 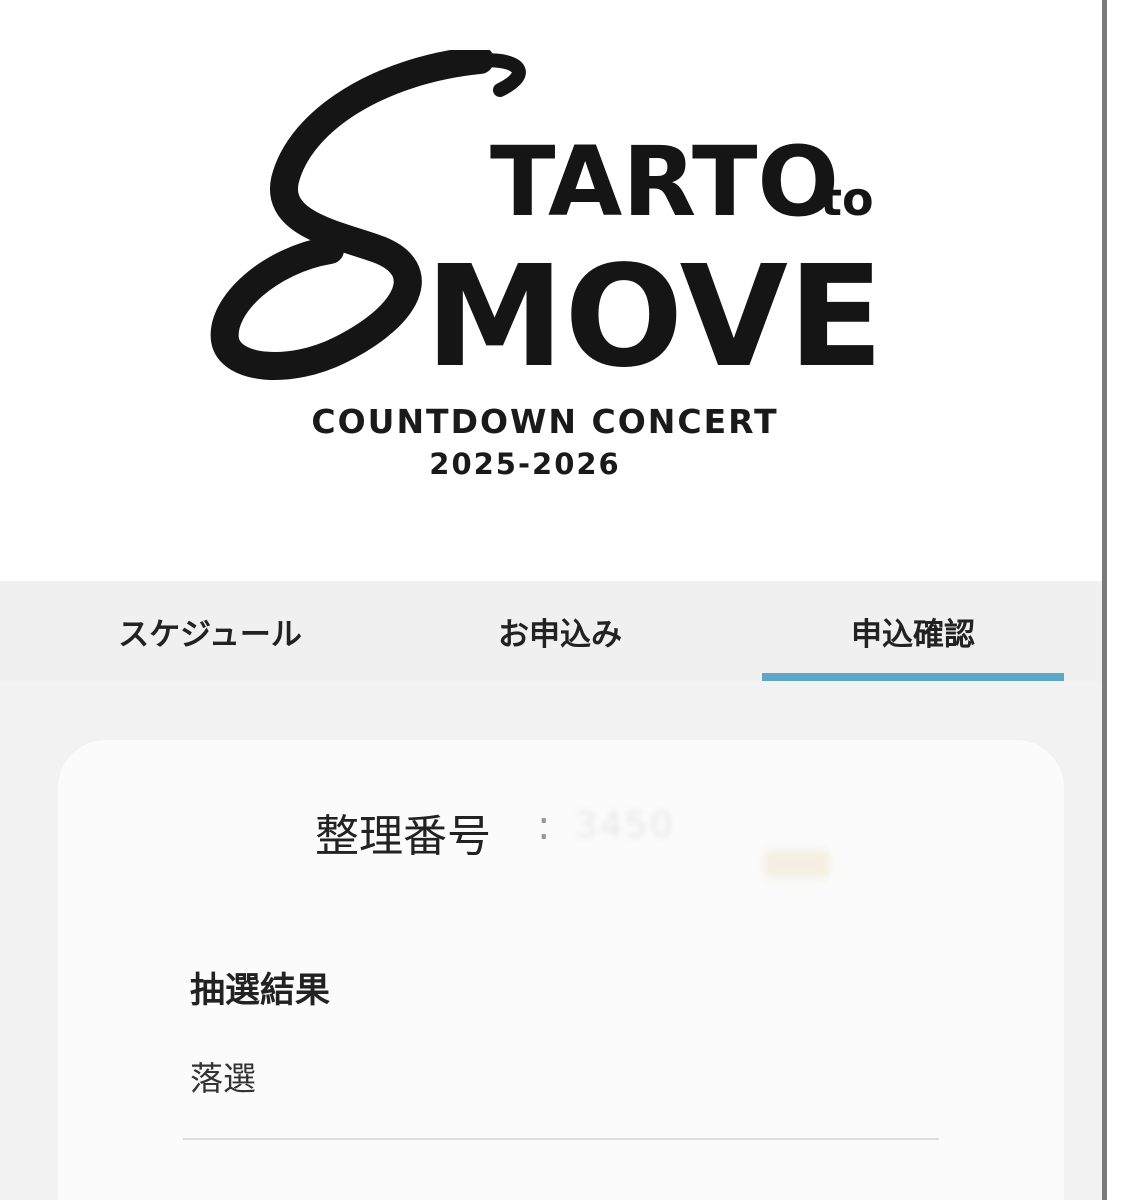 What do you see at coordinates (847, 199) in the screenshot?
I see `logo-to: to` at bounding box center [847, 199].